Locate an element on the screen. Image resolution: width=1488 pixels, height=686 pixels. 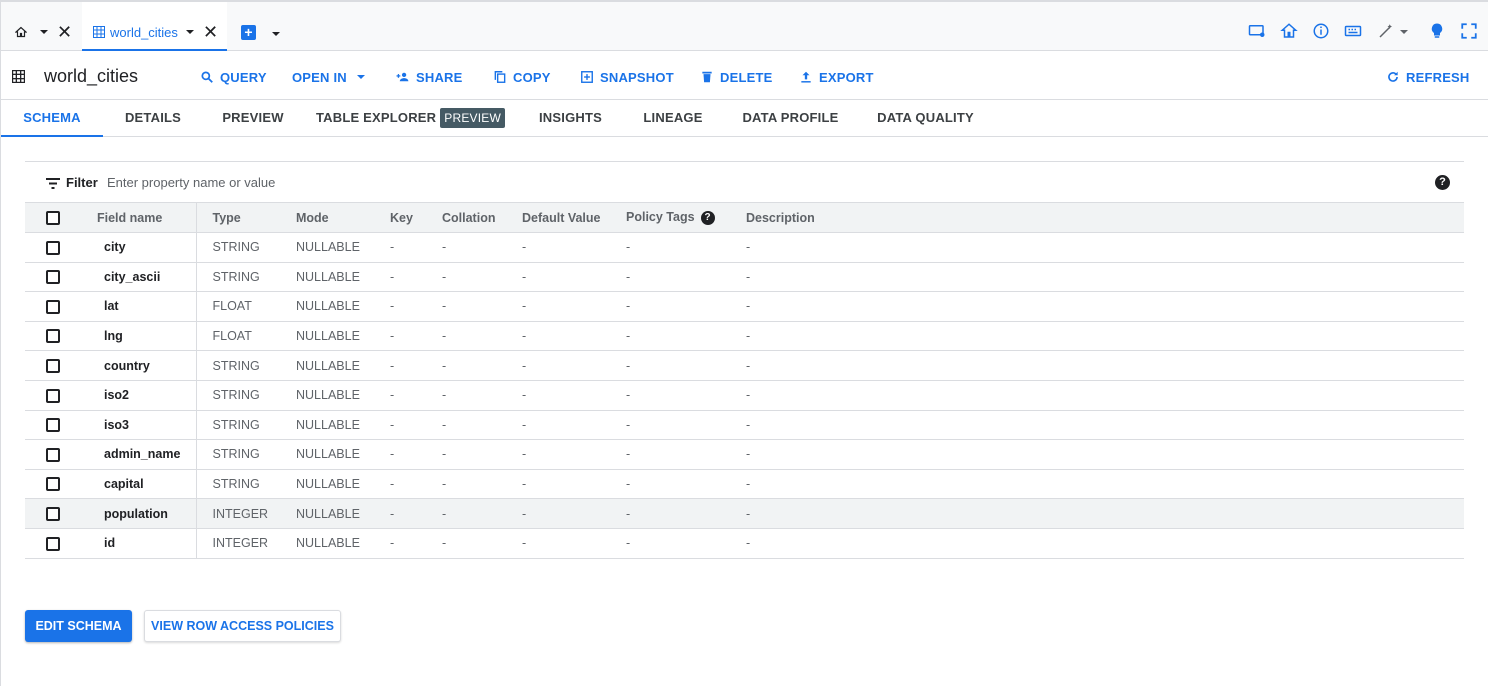
table-row: lat FLOAT NULLABLE - - - - - is located at coordinates (744, 306).